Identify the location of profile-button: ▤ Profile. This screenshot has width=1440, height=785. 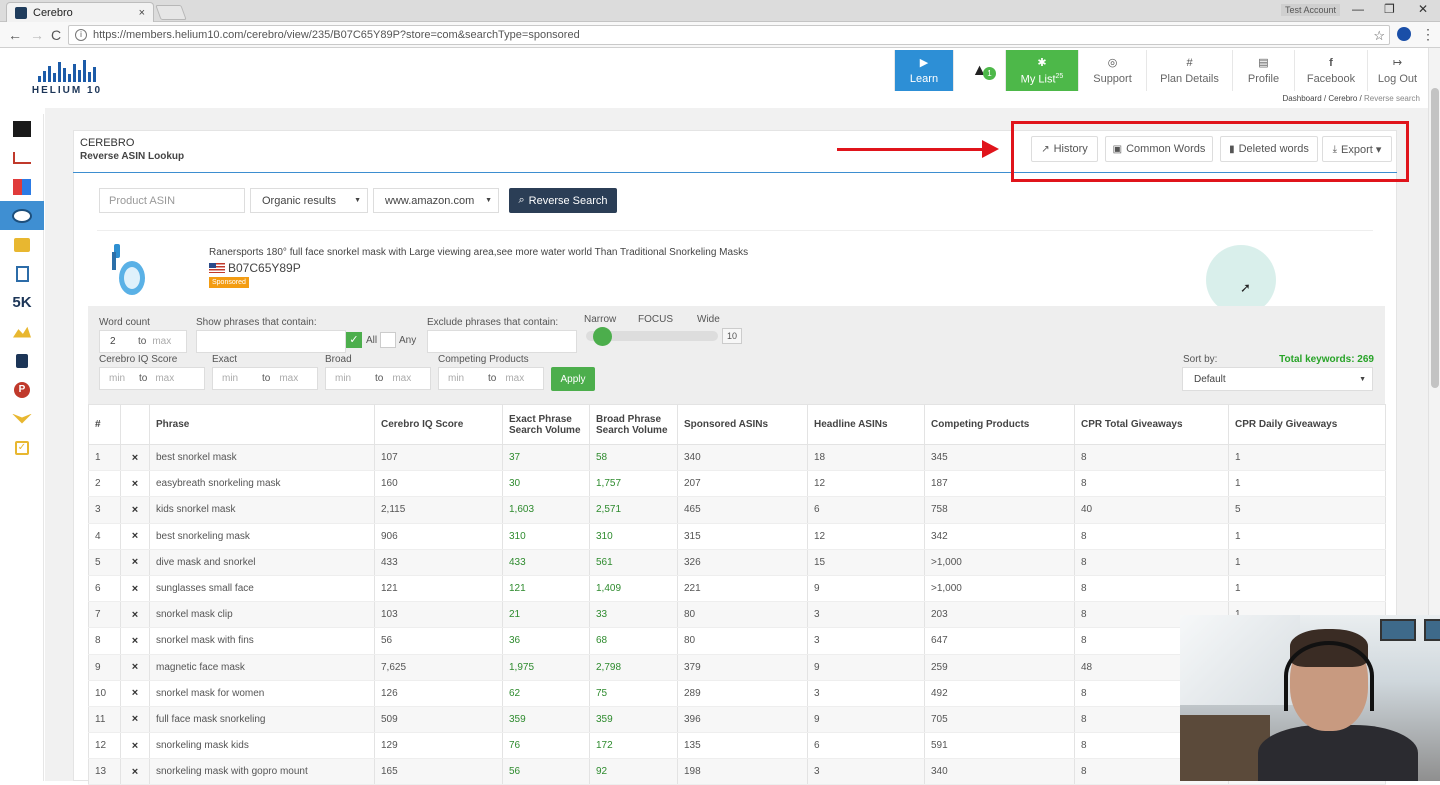
(1263, 70).